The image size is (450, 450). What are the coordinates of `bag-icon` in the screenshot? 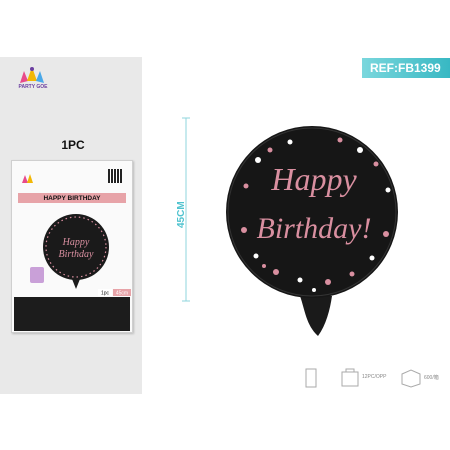 It's located at (350, 377).